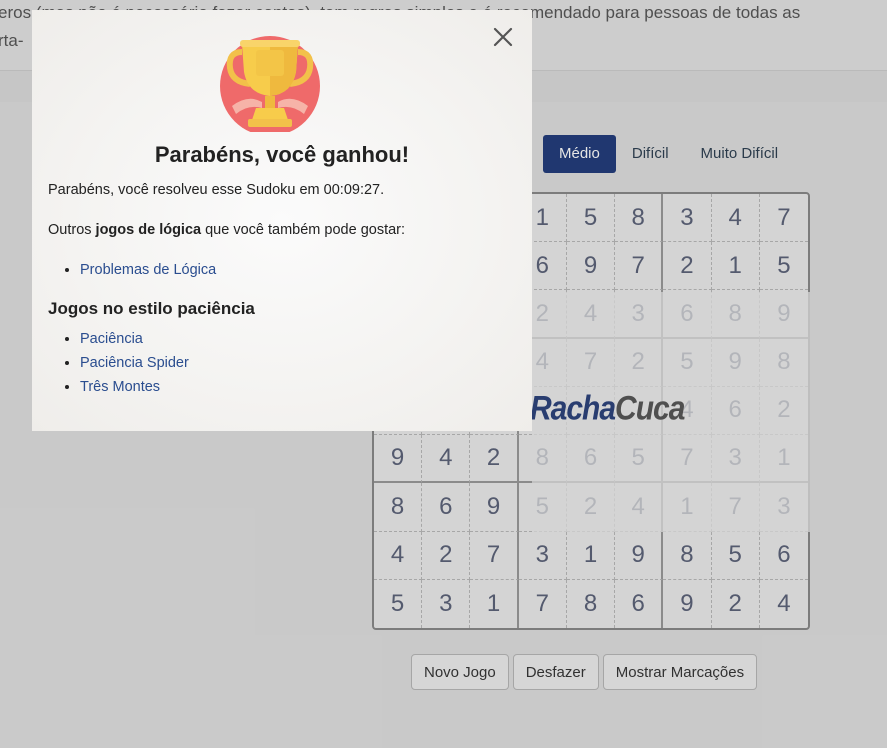 Image resolution: width=887 pixels, height=748 pixels. I want to click on others-prefix: Outros, so click(72, 230).